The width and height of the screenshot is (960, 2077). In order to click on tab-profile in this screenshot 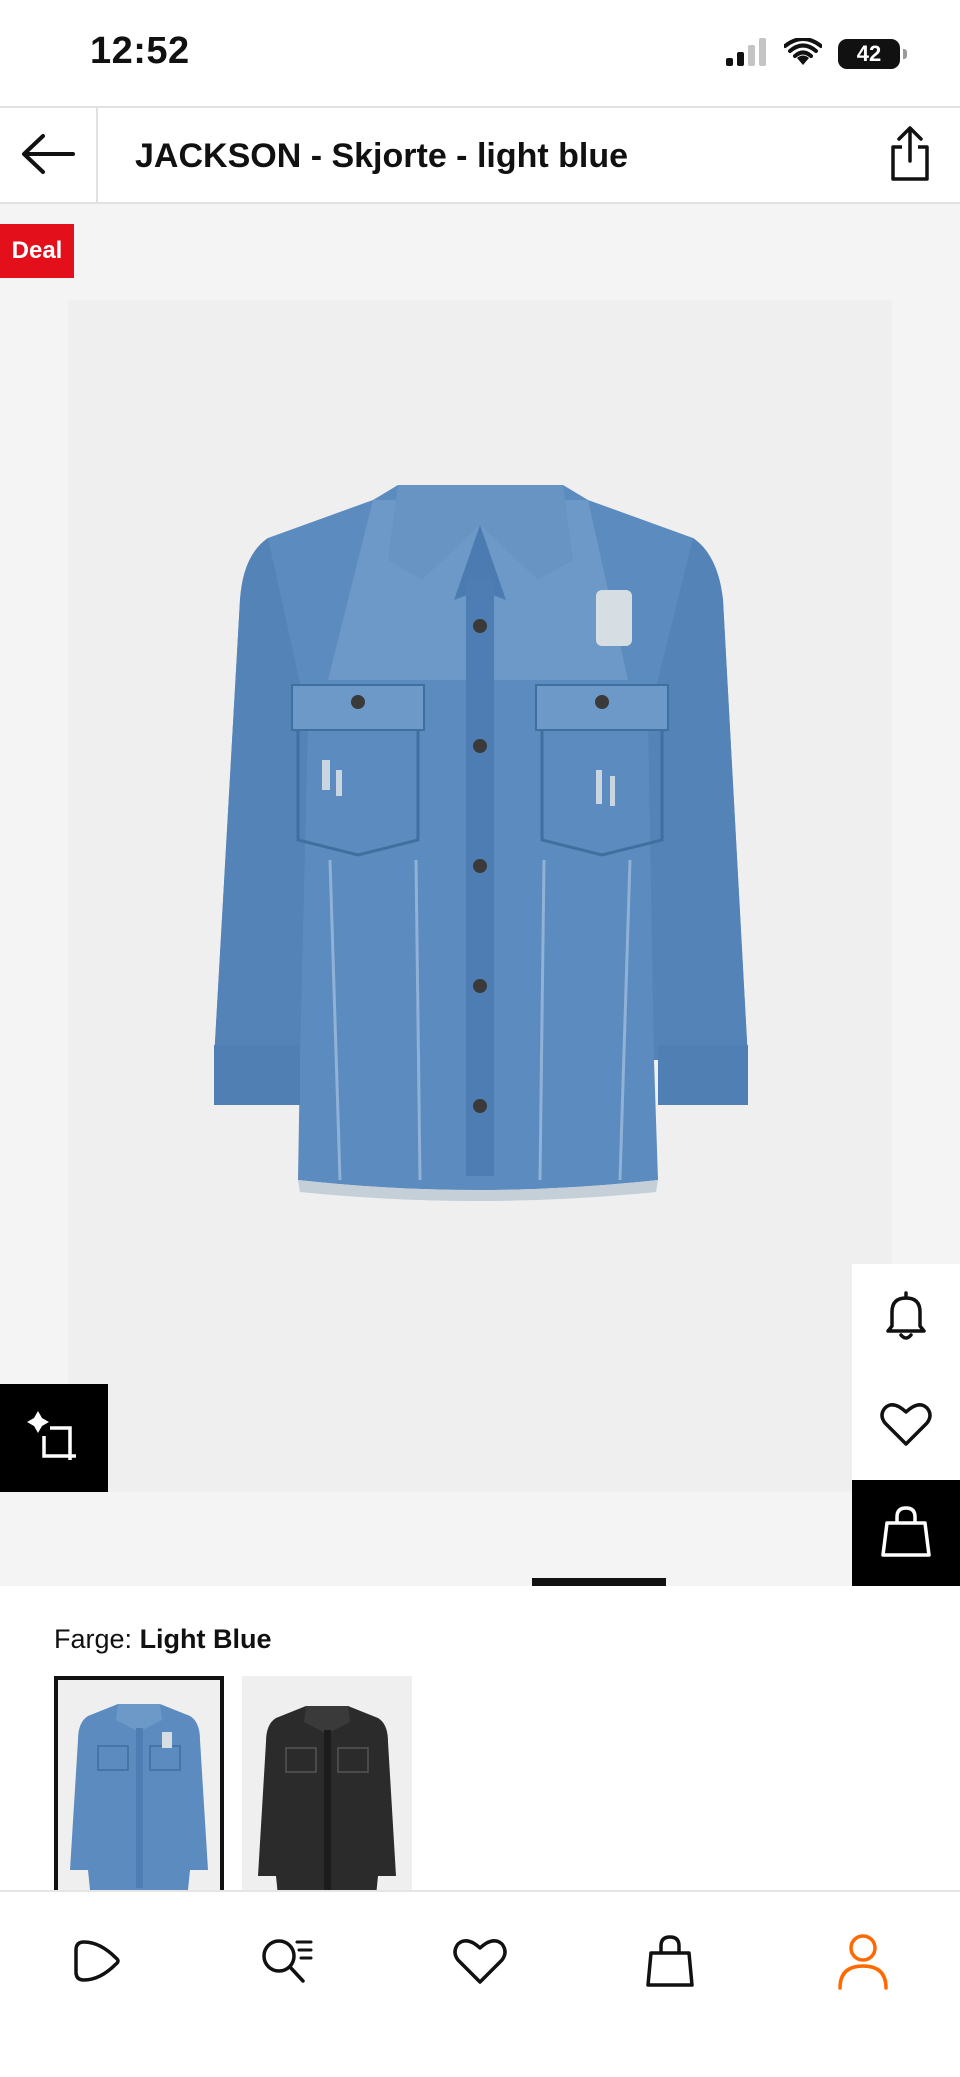, I will do `click(863, 1963)`.